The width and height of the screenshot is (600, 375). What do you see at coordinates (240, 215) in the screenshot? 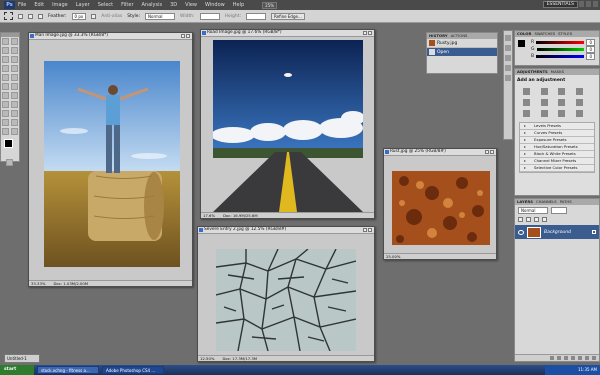
I see `doc-size: Doc: 16.9M/25.6M` at bounding box center [240, 215].